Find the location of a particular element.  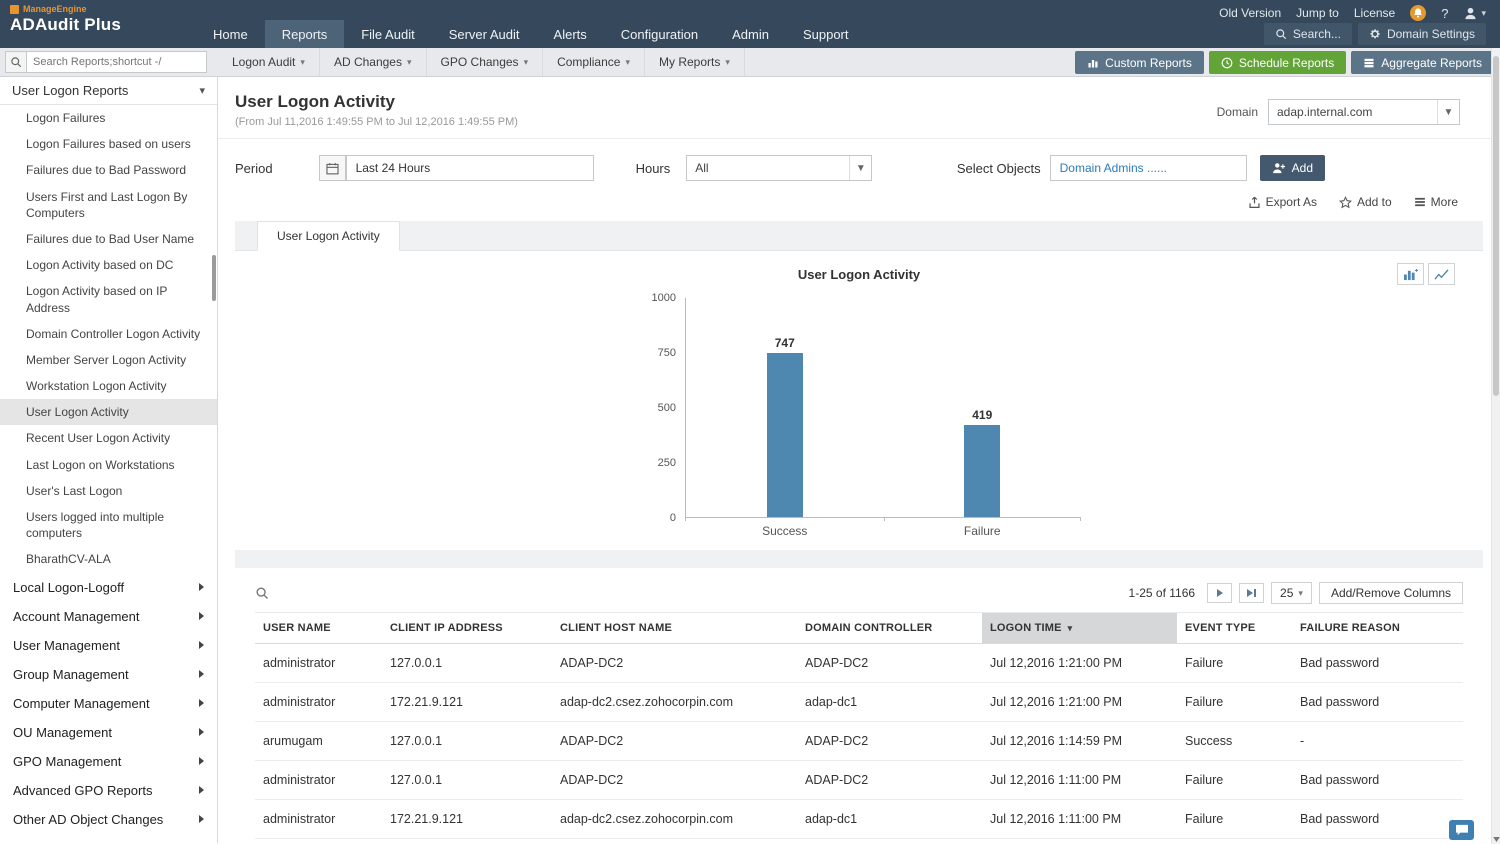

sidebar-section-group-management: Group Management is located at coordinates (108, 674).